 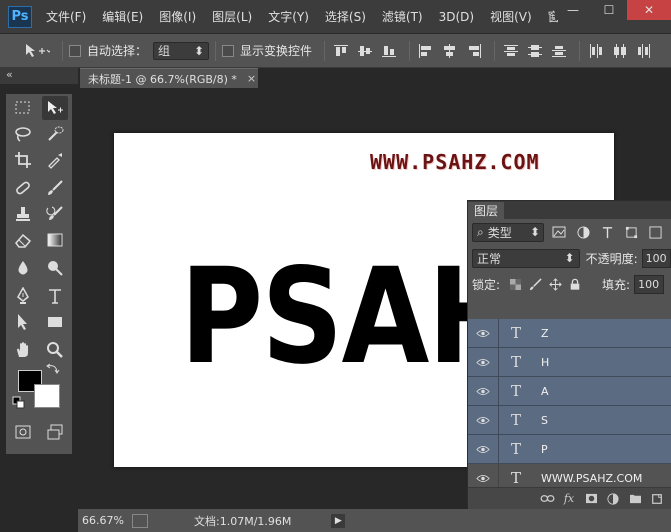 I want to click on document-size: 文档:1.07M/1.96M, so click(x=243, y=521).